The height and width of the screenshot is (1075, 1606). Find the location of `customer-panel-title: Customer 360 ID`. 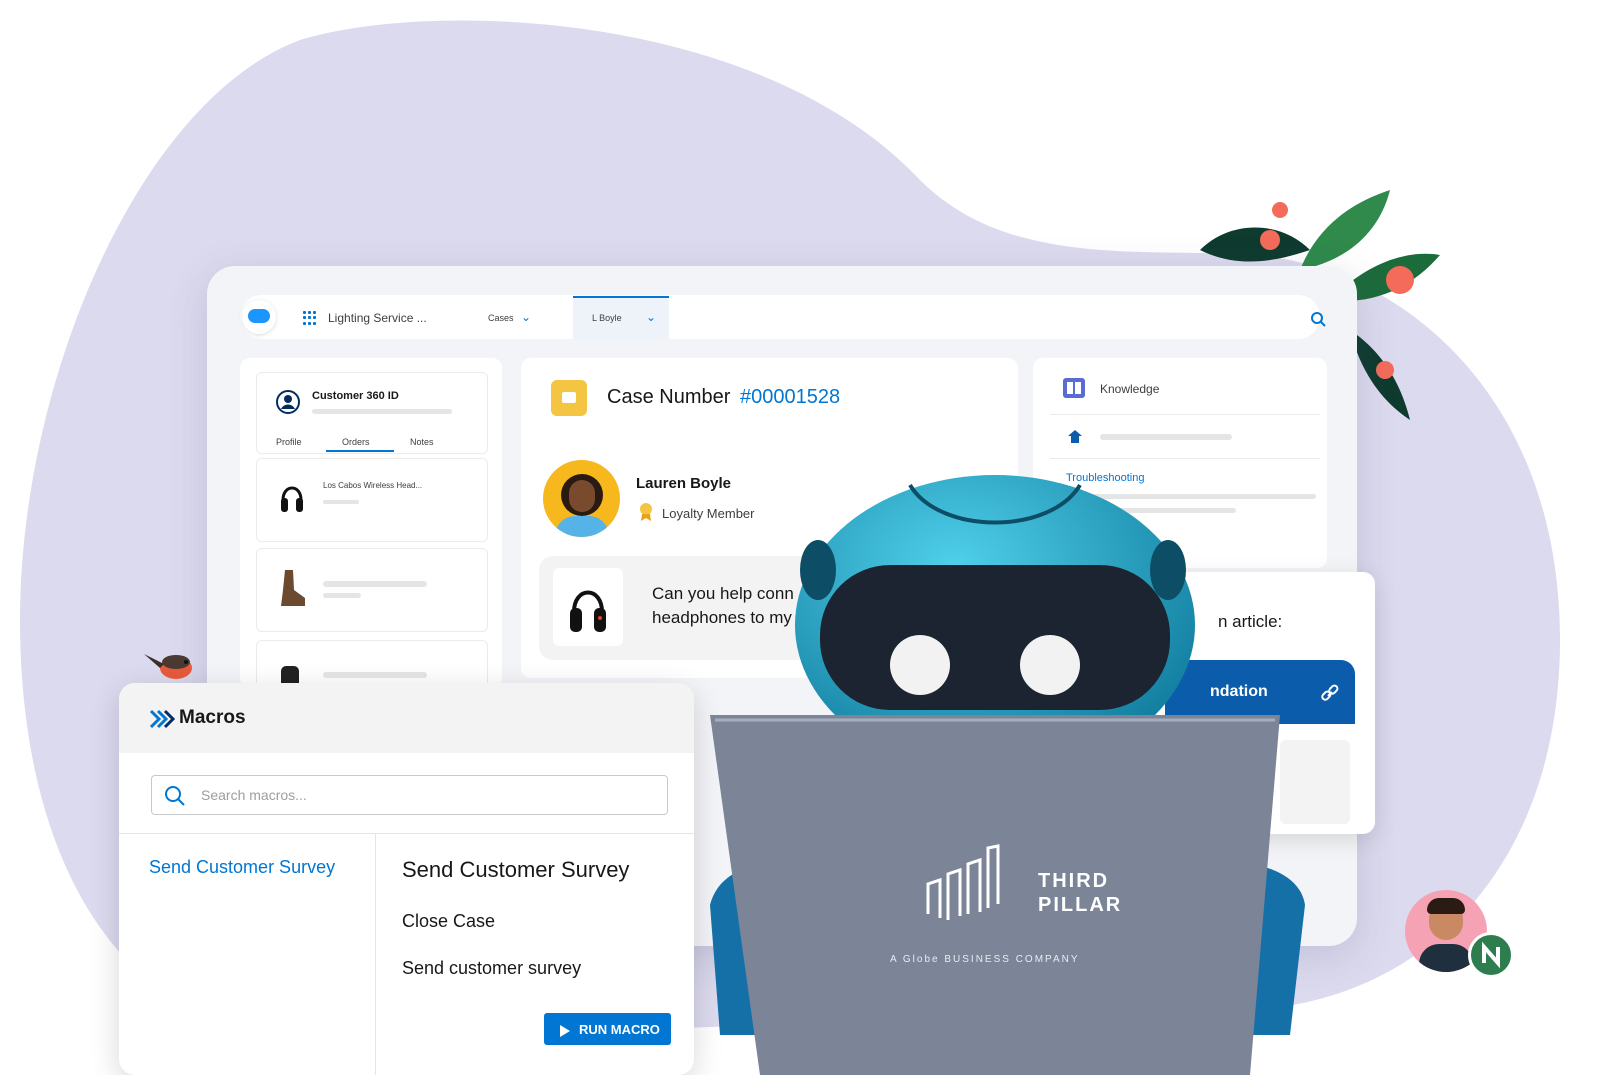

customer-panel-title: Customer 360 ID is located at coordinates (355, 396).